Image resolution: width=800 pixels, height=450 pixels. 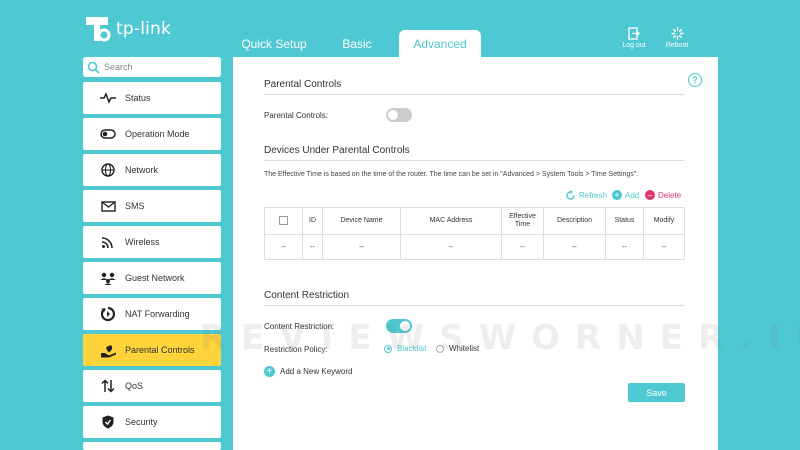 I want to click on tab-advanced: Advanced, so click(x=440, y=43).